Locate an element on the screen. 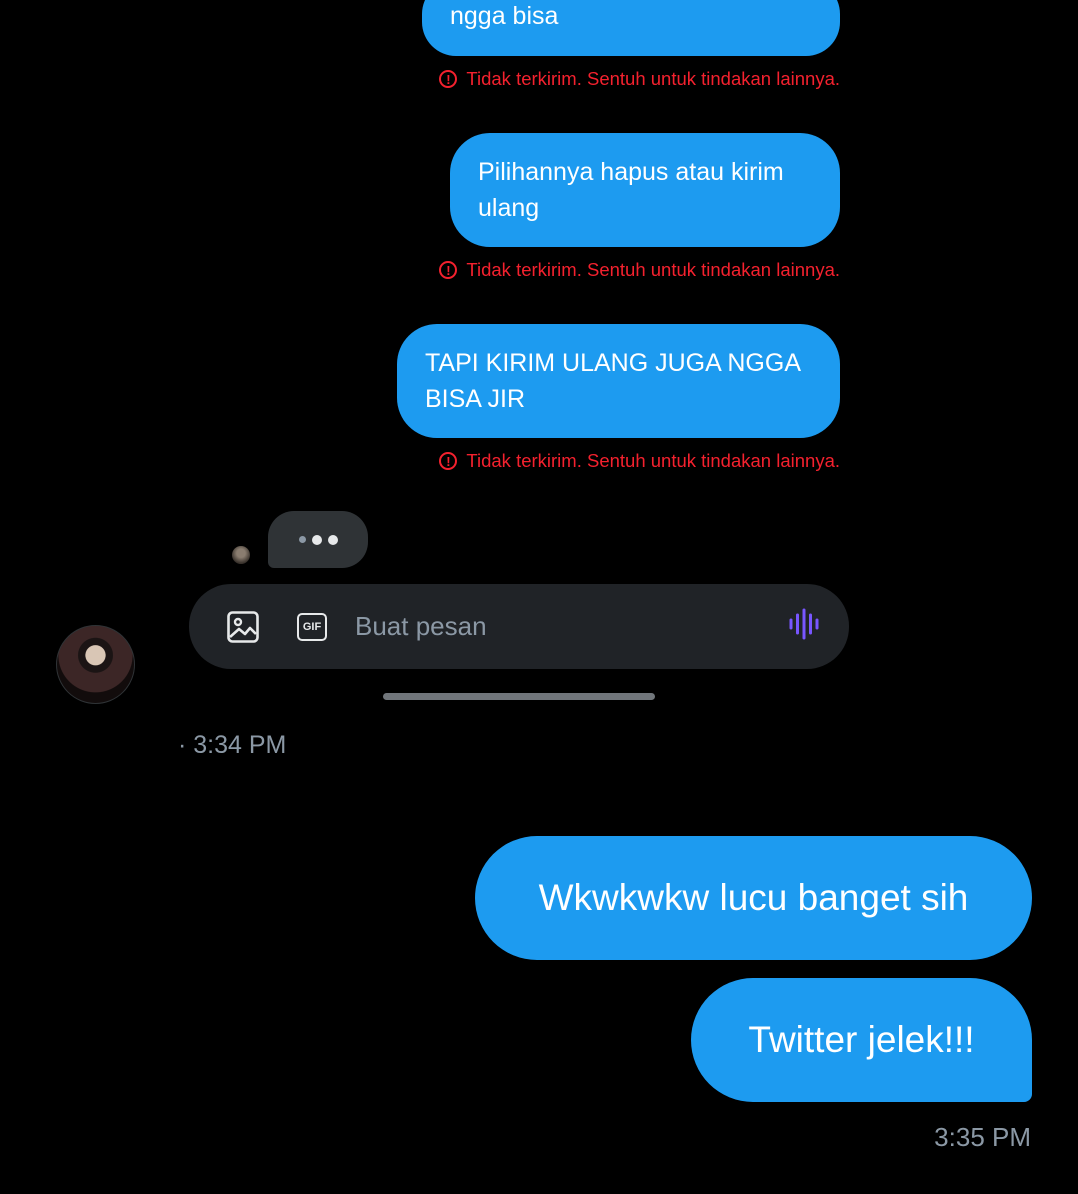 This screenshot has height=1194, width=1078. outgoing-timestamp: 3:35 PM is located at coordinates (982, 1137).